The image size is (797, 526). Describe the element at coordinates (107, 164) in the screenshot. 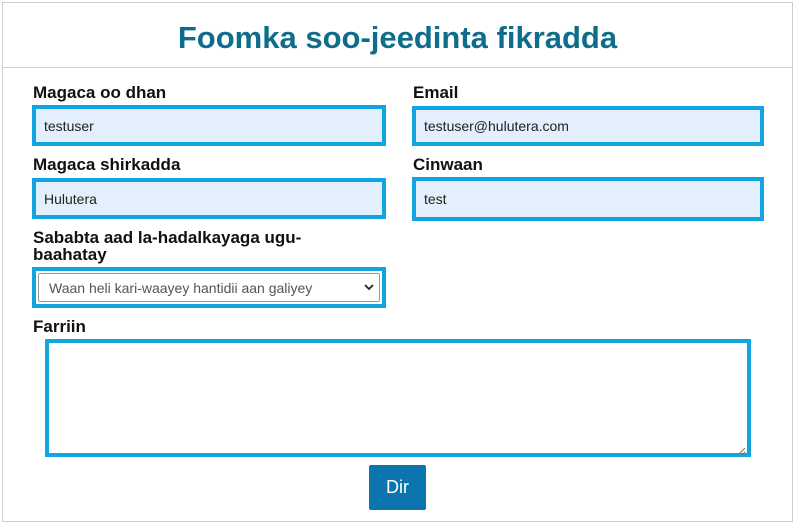

I see `company-label: Magaca shirkadda` at that location.